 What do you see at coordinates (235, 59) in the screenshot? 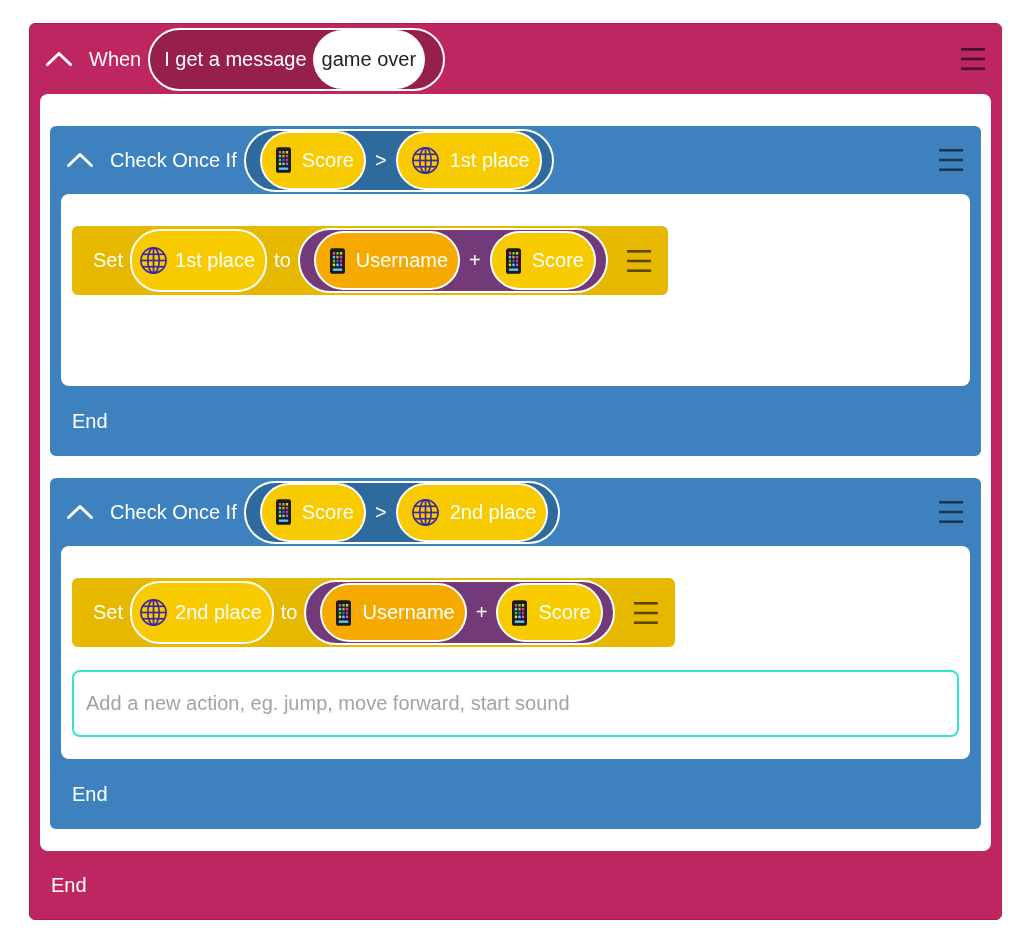
I see `trigger-label: I get a message` at bounding box center [235, 59].